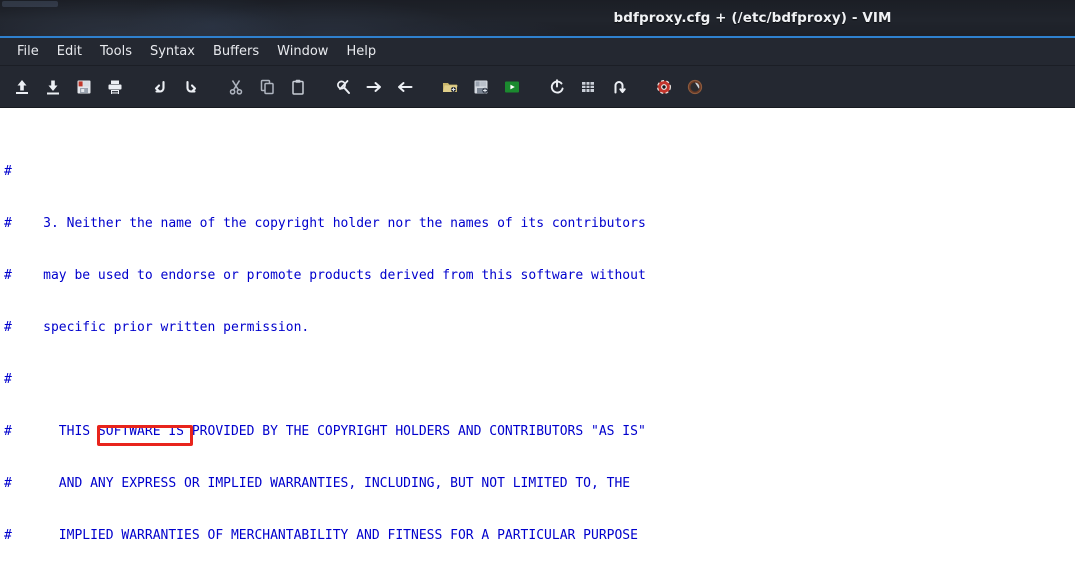 The width and height of the screenshot is (1075, 568). Describe the element at coordinates (539, 327) in the screenshot. I see `code-line: # specific prior written permission.` at that location.